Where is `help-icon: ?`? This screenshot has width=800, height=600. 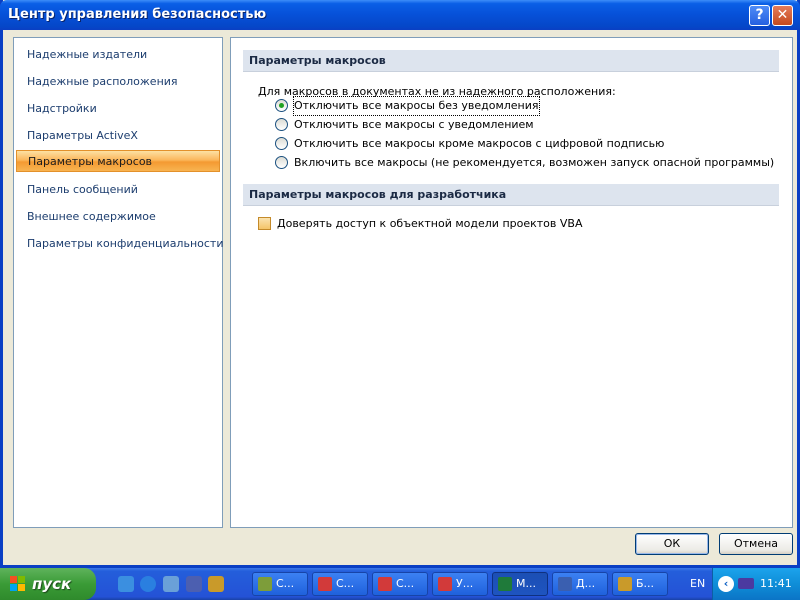 help-icon: ? is located at coordinates (759, 15).